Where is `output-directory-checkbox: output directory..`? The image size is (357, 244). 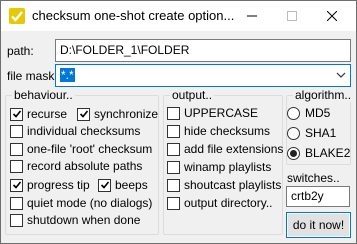
output-directory-checkbox: output directory.. is located at coordinates (220, 203).